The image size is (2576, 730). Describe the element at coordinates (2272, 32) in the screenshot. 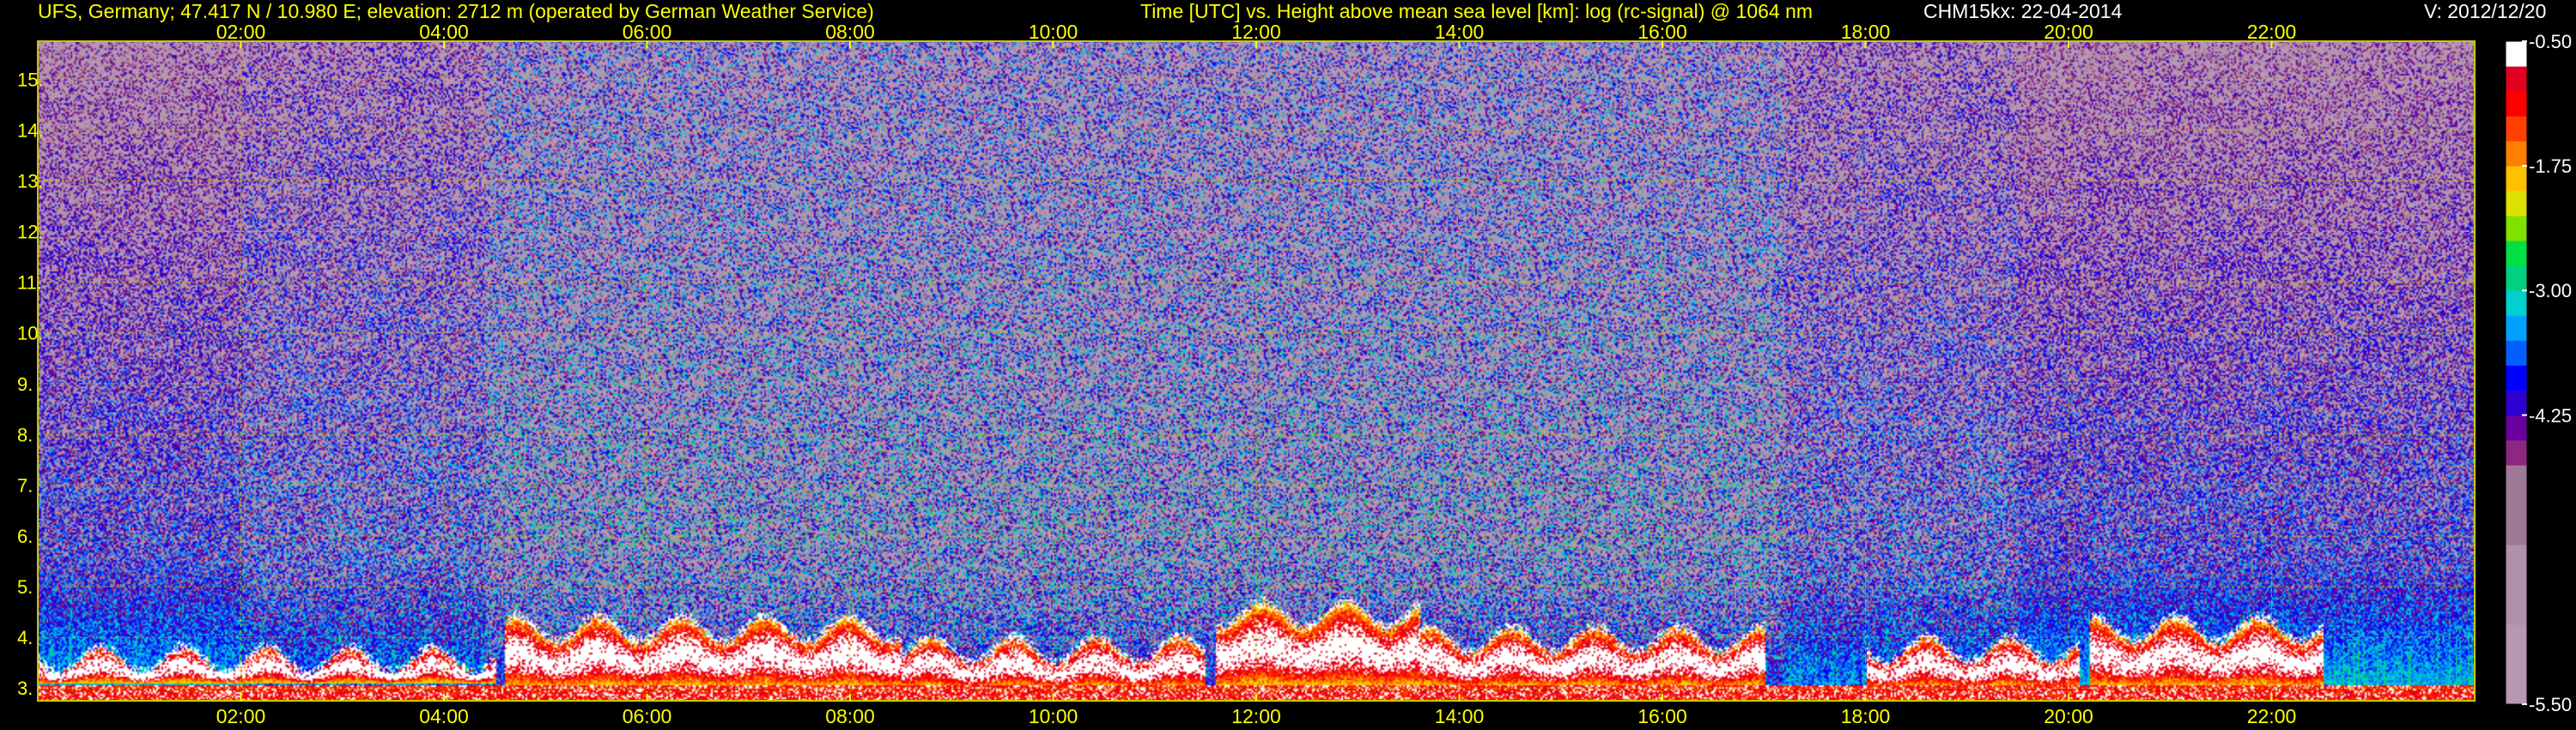

I see `x-tick-label-top: 22:00` at that location.